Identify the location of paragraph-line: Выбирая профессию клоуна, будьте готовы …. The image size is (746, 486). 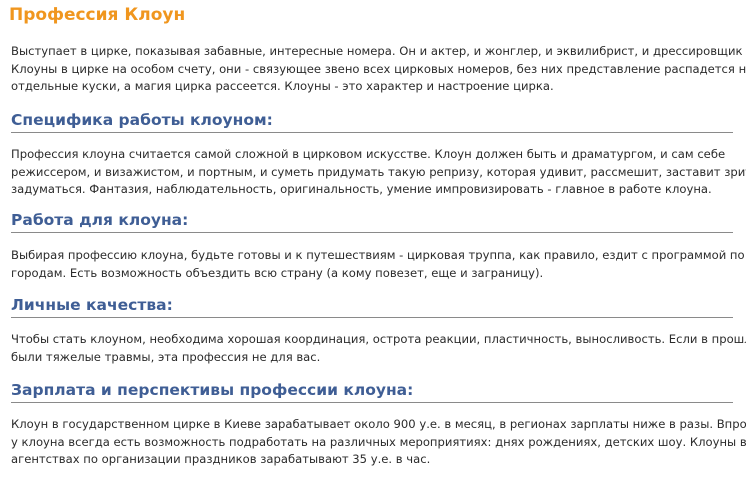
(378, 255).